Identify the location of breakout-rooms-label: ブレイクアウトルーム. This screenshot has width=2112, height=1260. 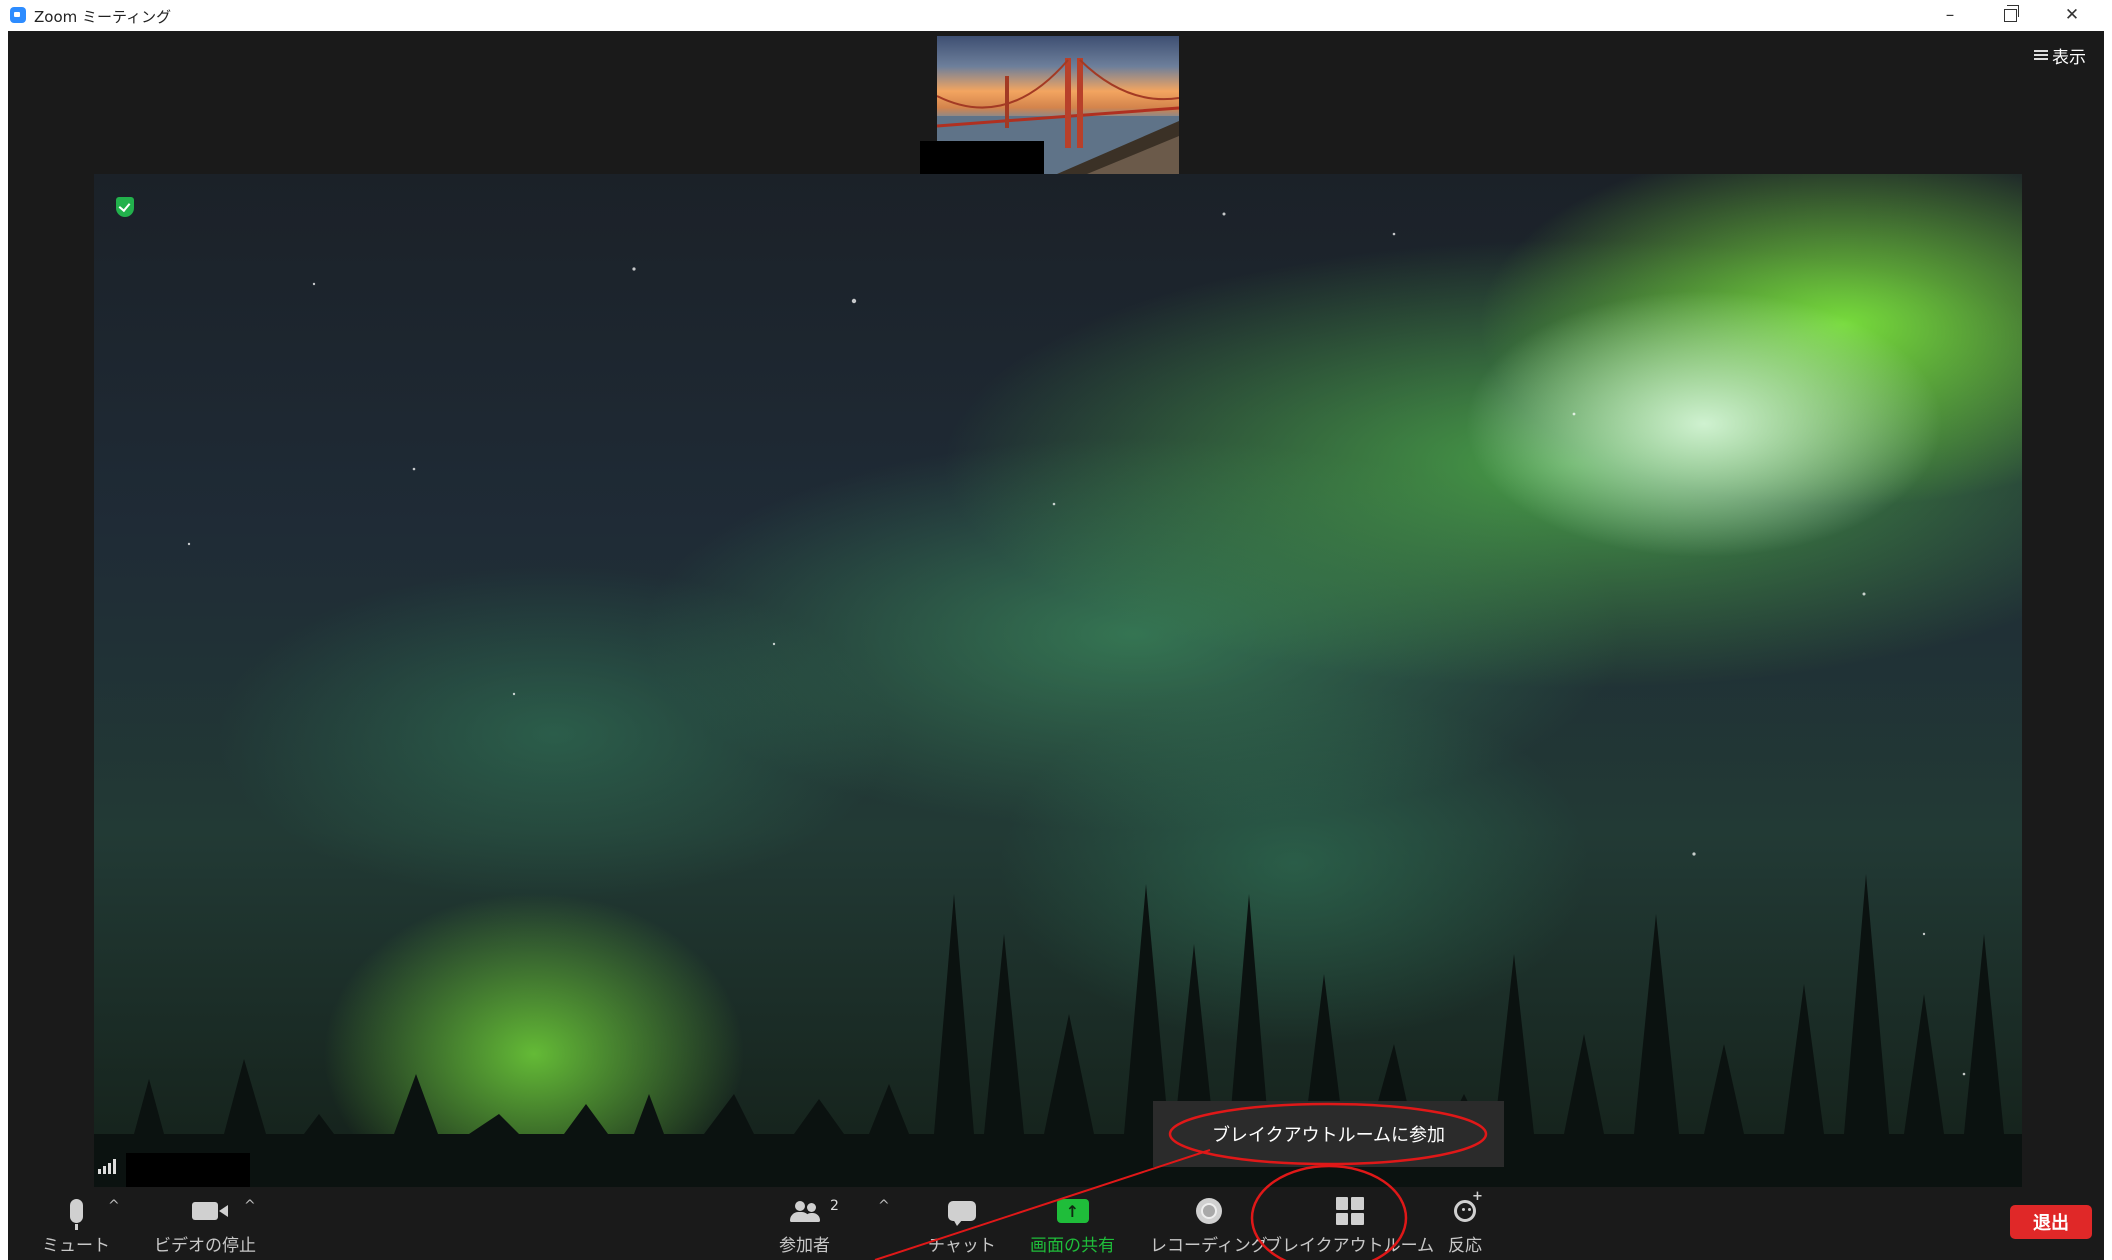
(1350, 1246).